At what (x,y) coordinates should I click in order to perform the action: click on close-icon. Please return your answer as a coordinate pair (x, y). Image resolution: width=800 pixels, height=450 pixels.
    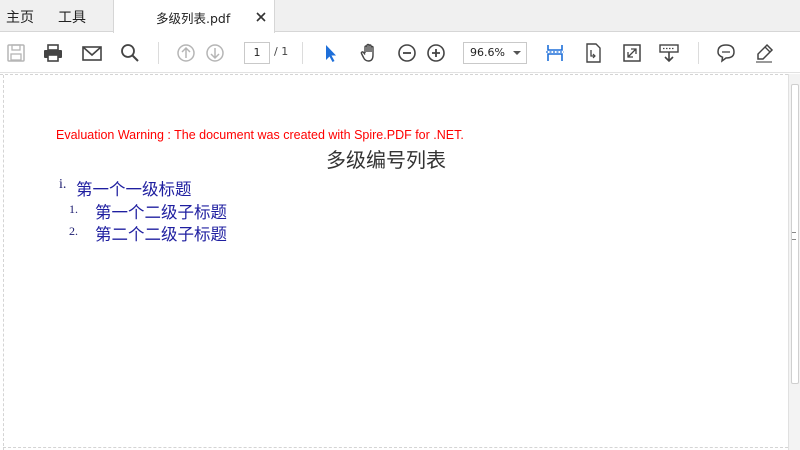
    Looking at the image, I should click on (261, 15).